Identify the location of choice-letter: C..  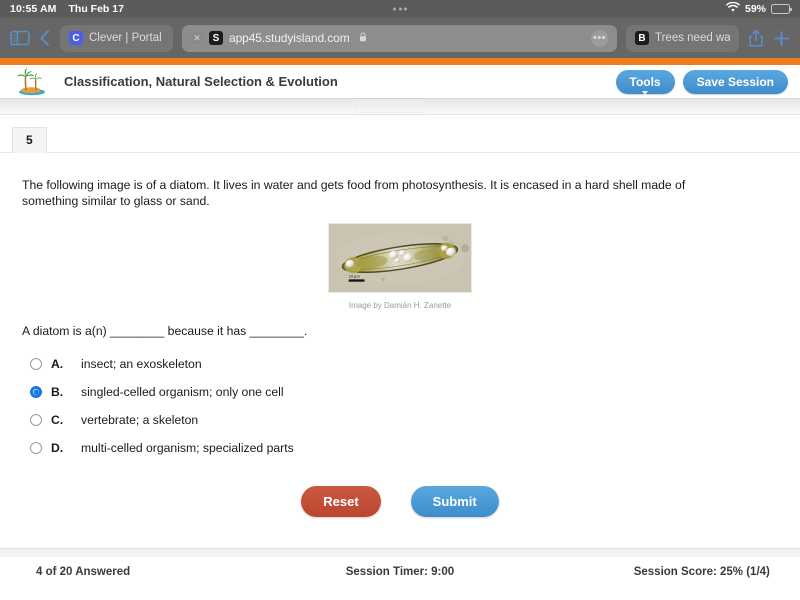
(57, 420).